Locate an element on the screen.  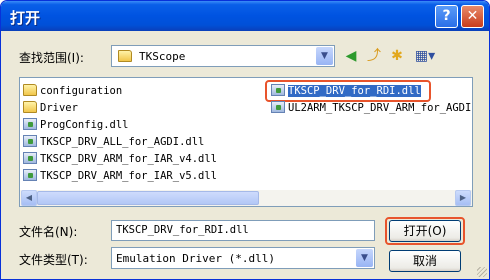
file-name: configuration is located at coordinates (81, 91).